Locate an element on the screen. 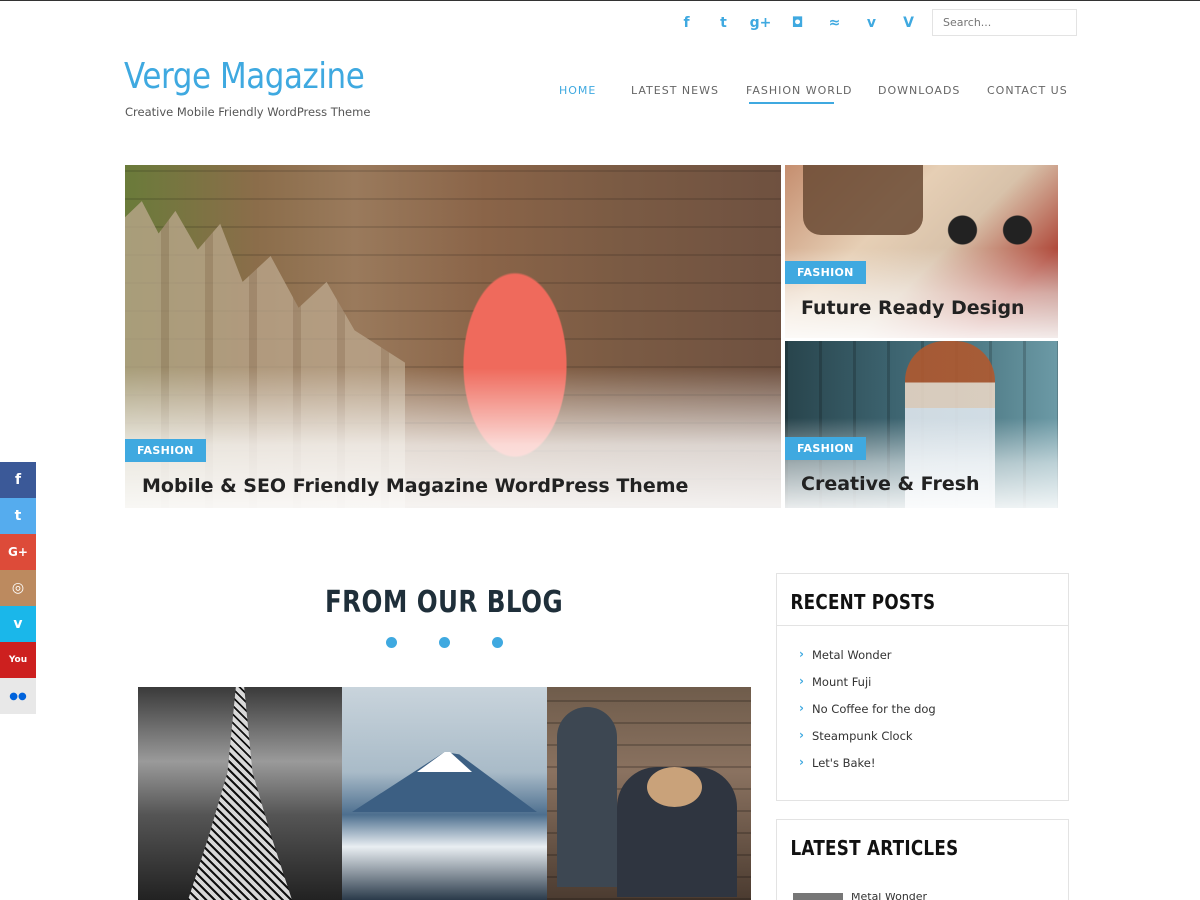  youtube-icon: You is located at coordinates (18, 660).